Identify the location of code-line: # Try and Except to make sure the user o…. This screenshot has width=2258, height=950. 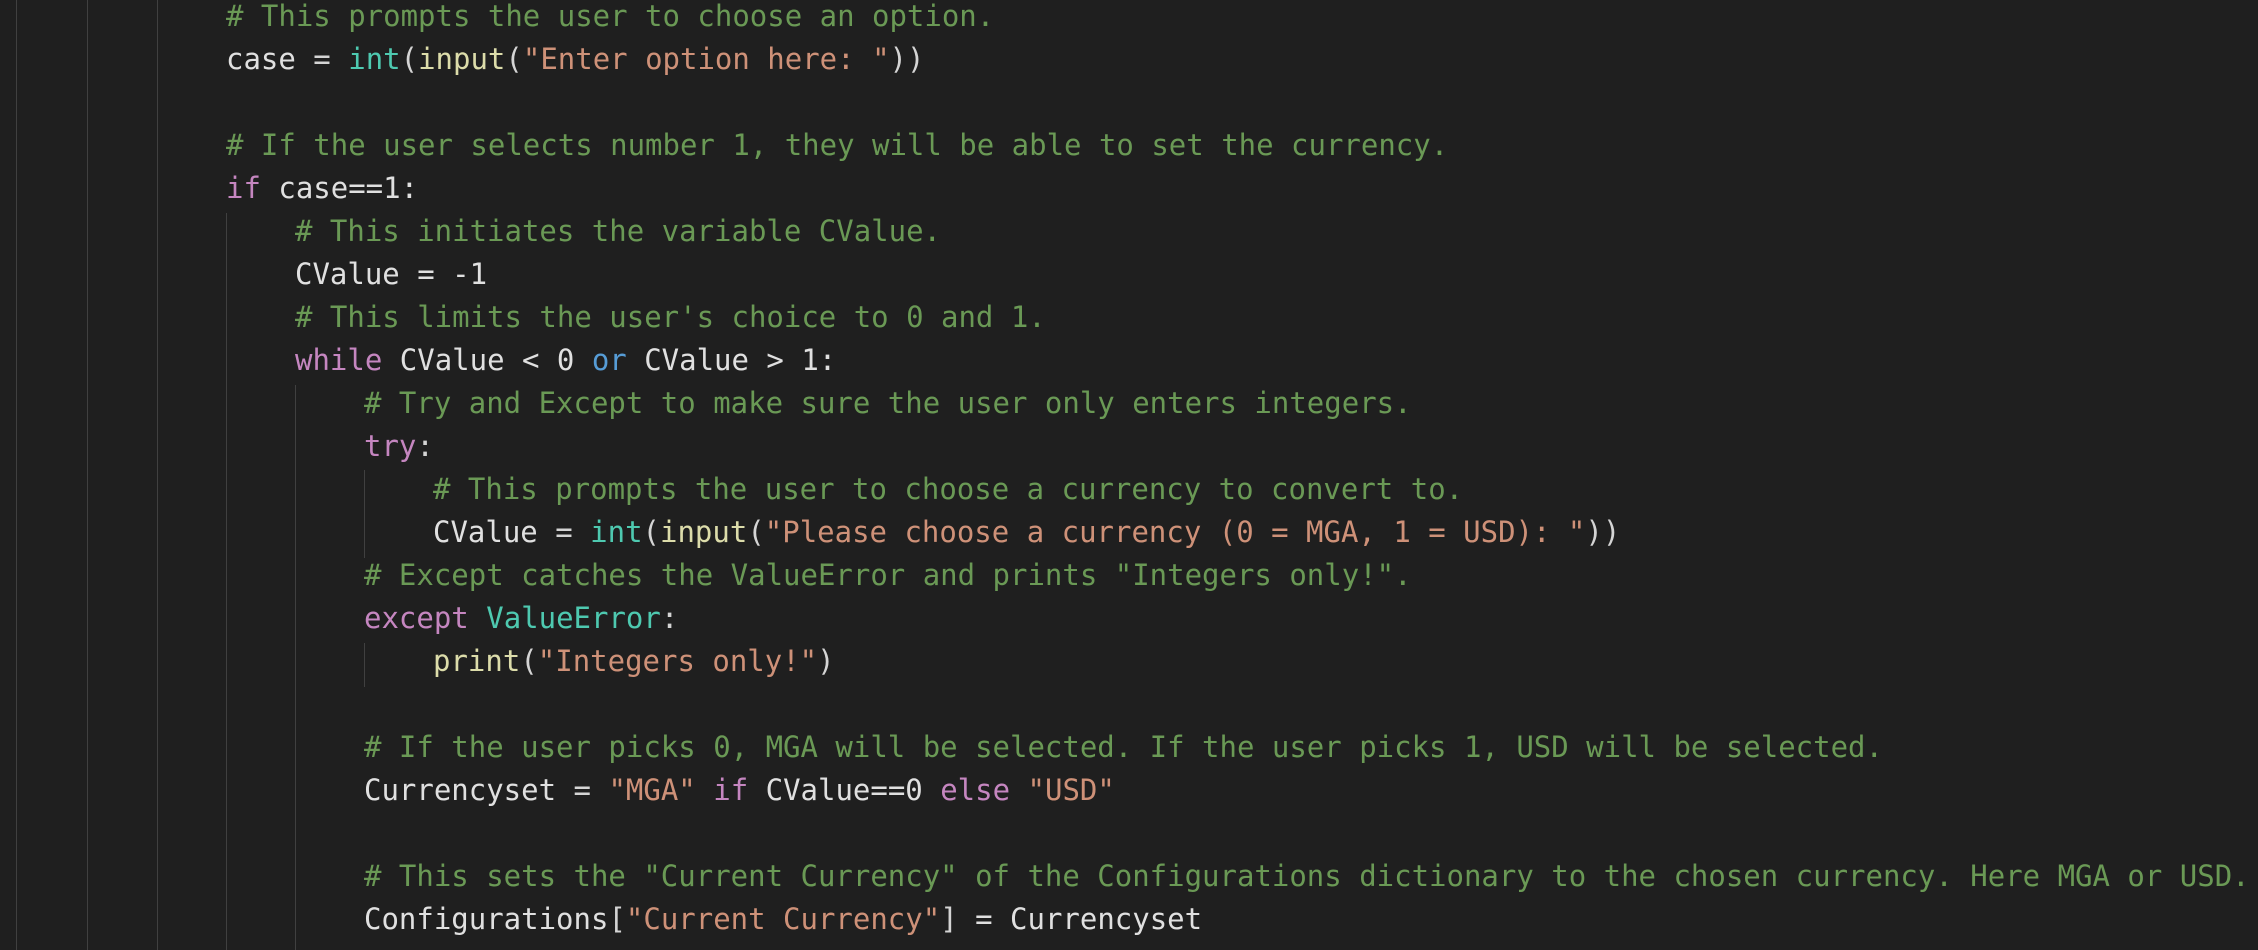
(706, 403).